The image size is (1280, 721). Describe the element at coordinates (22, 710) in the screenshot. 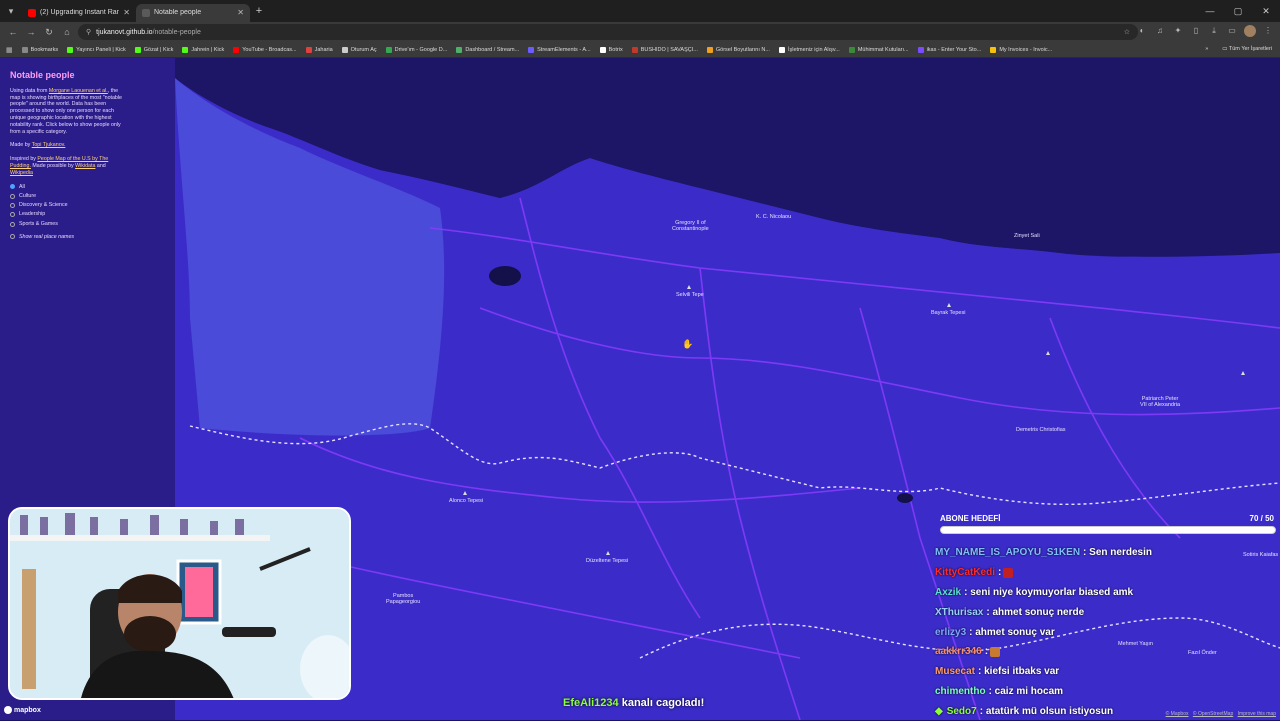

I see `mapbox-logo: mapbox` at that location.